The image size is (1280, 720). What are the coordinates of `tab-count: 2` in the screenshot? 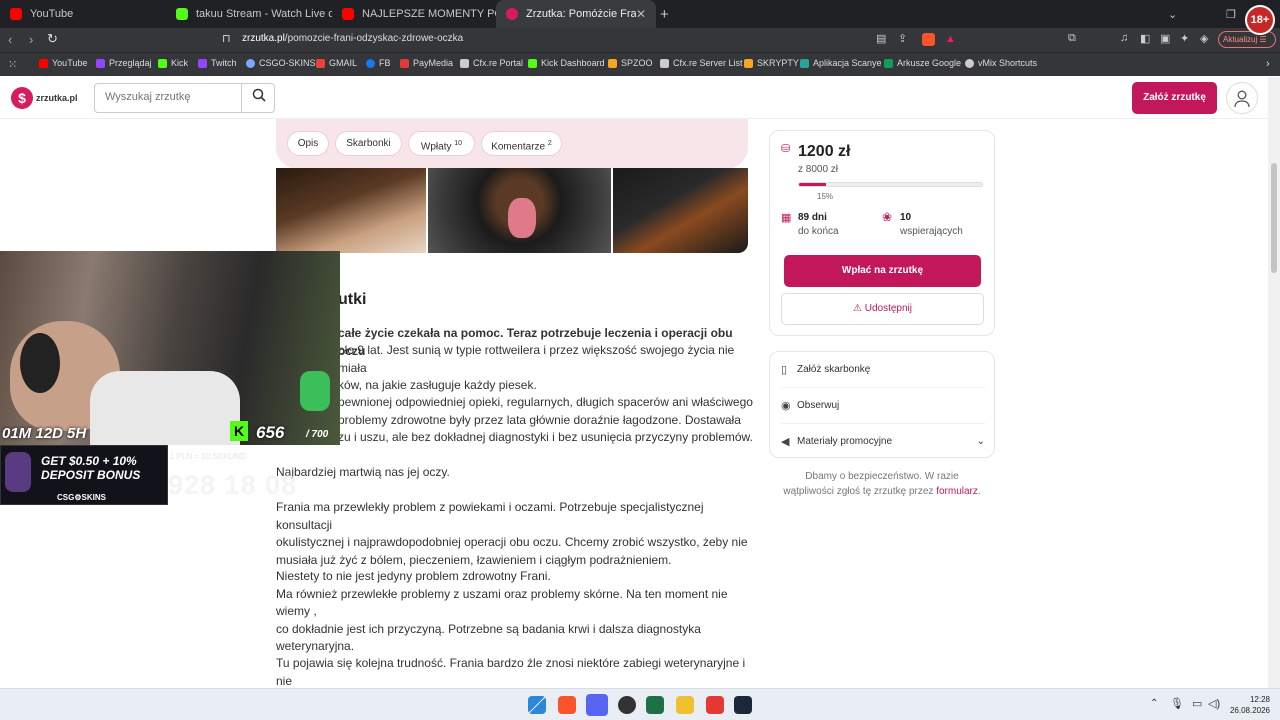 It's located at (549, 143).